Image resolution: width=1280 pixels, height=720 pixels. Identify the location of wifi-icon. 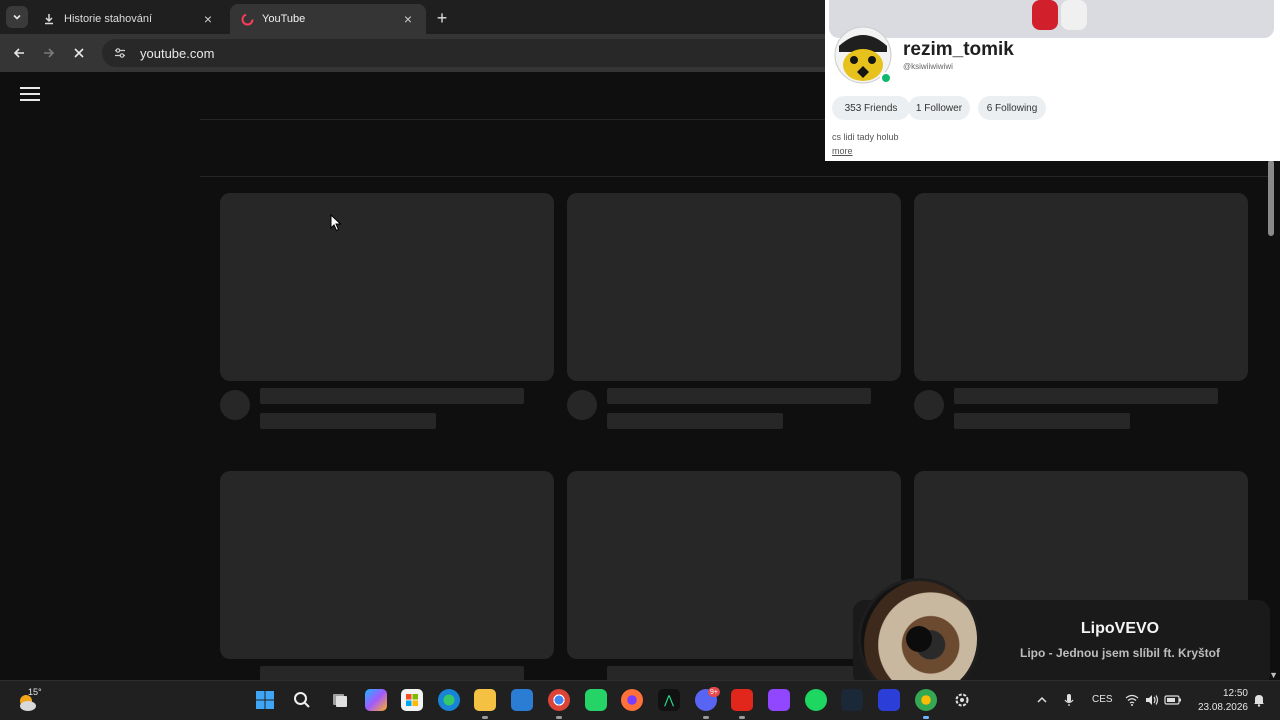
(1132, 700).